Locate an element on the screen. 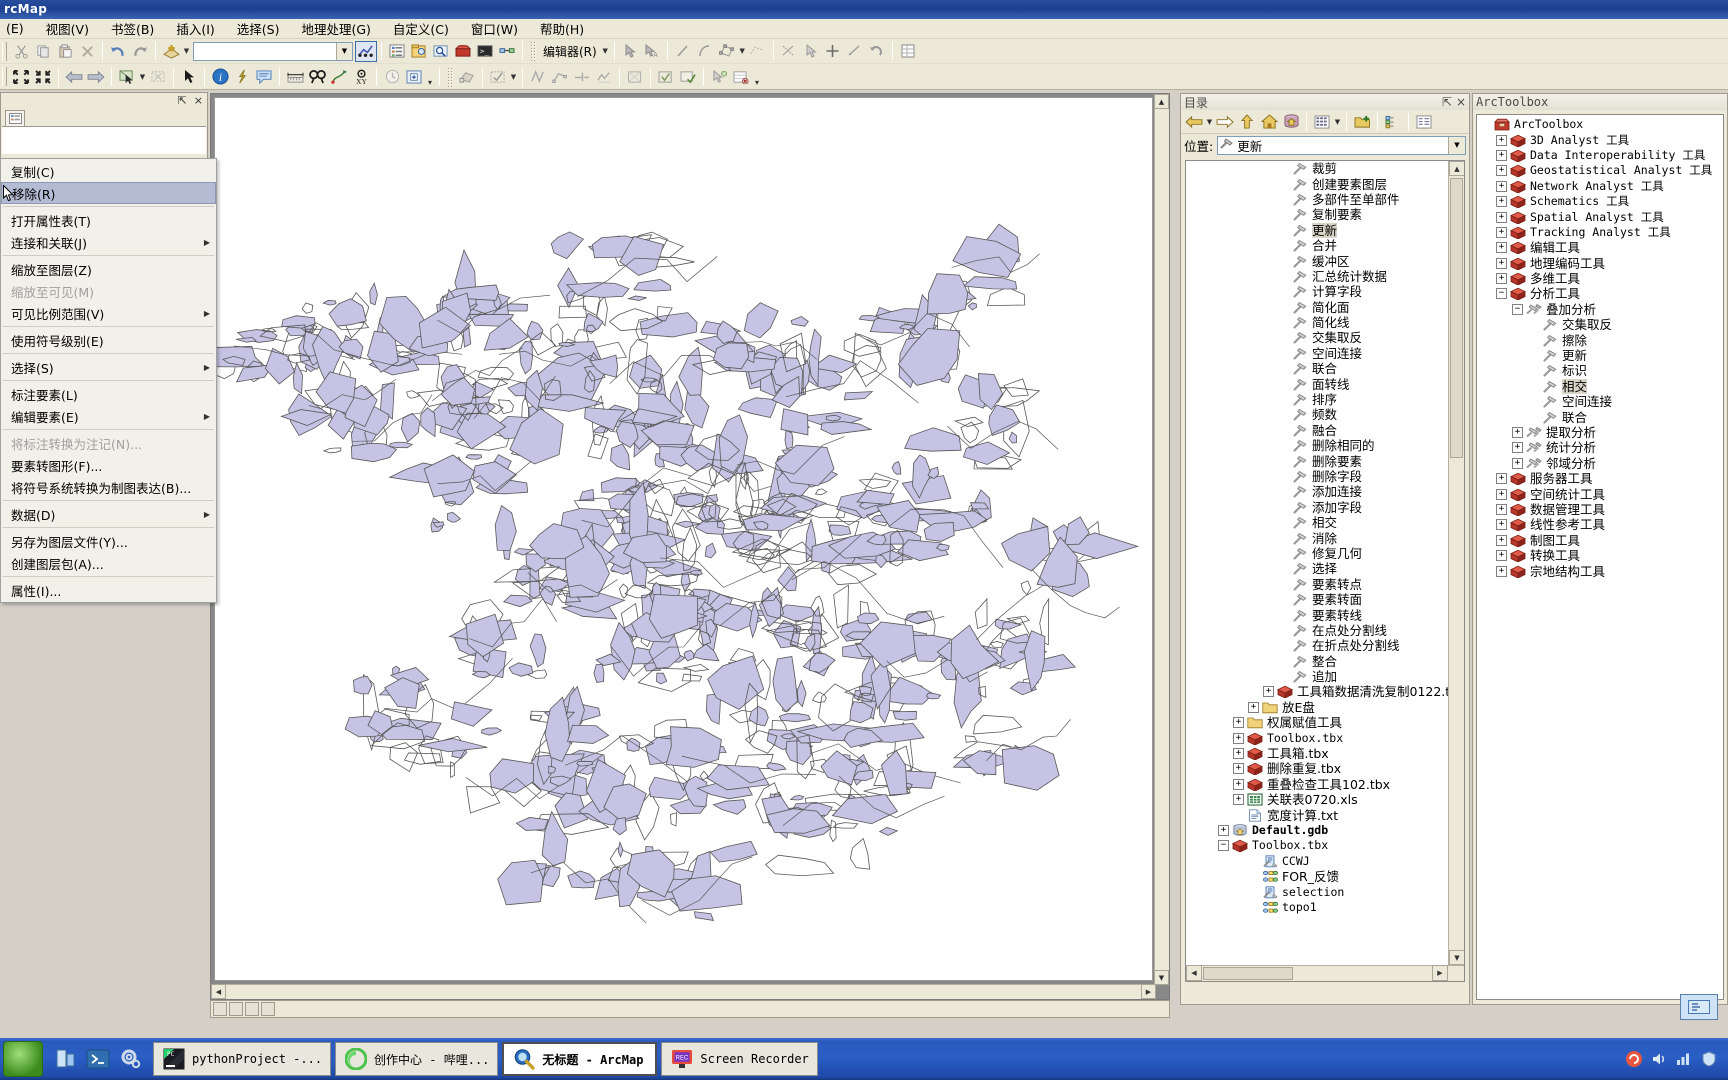 Image resolution: width=1728 pixels, height=1080 pixels. select-topology-icon is located at coordinates (719, 76).